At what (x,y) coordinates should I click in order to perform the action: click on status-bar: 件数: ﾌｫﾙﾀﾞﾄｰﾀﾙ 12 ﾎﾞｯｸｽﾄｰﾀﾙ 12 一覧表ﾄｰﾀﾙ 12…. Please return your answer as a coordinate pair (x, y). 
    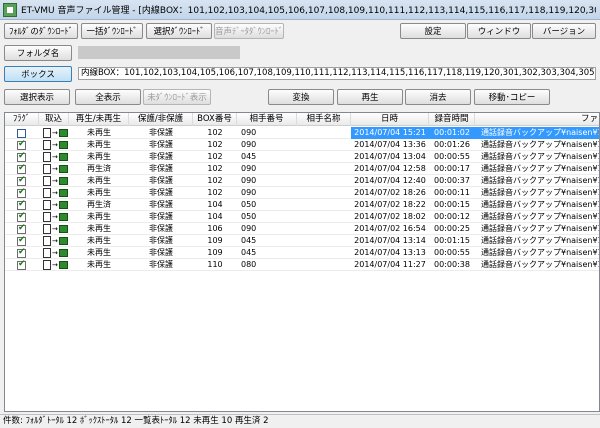
    Looking at the image, I should click on (300, 421).